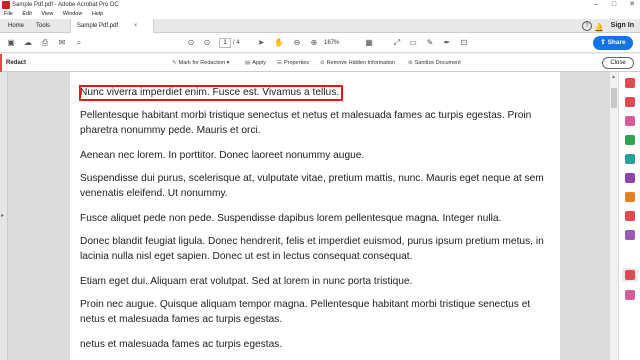 This screenshot has height=360, width=640. I want to click on share-button-label: Share, so click(616, 42).